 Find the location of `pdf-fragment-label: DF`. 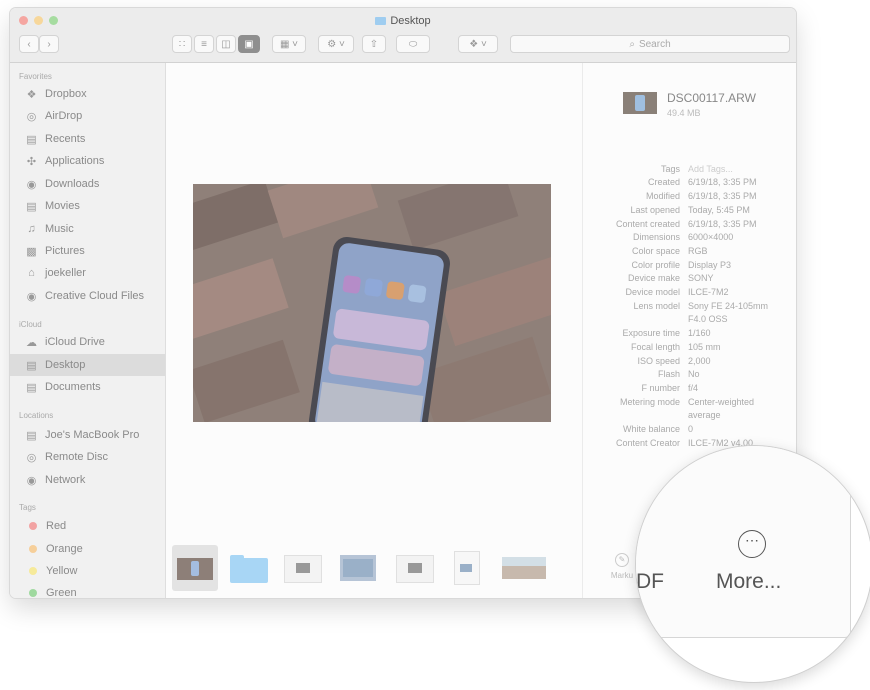

pdf-fragment-label: DF is located at coordinates (650, 581).